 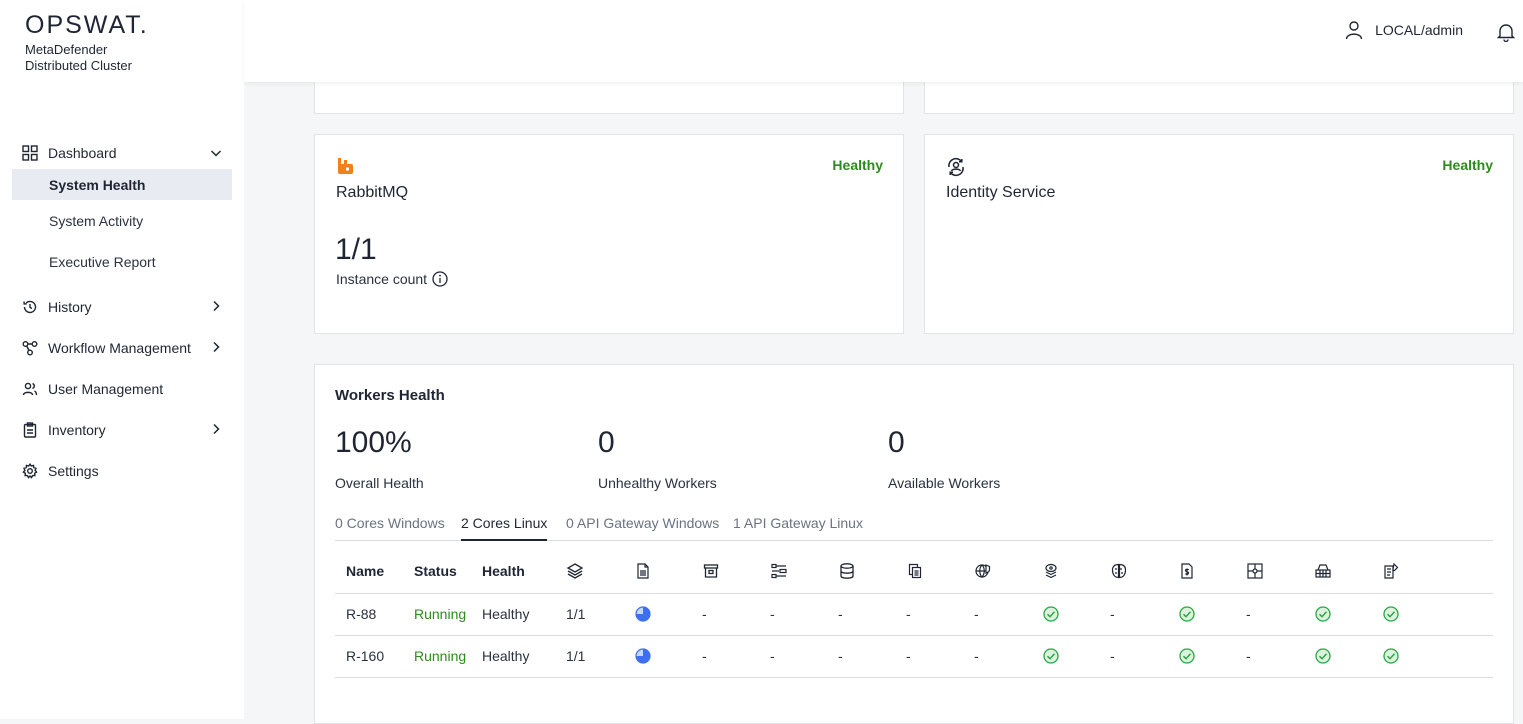 What do you see at coordinates (372, 192) in the screenshot?
I see `rabbitmq-title: RabbitMQ` at bounding box center [372, 192].